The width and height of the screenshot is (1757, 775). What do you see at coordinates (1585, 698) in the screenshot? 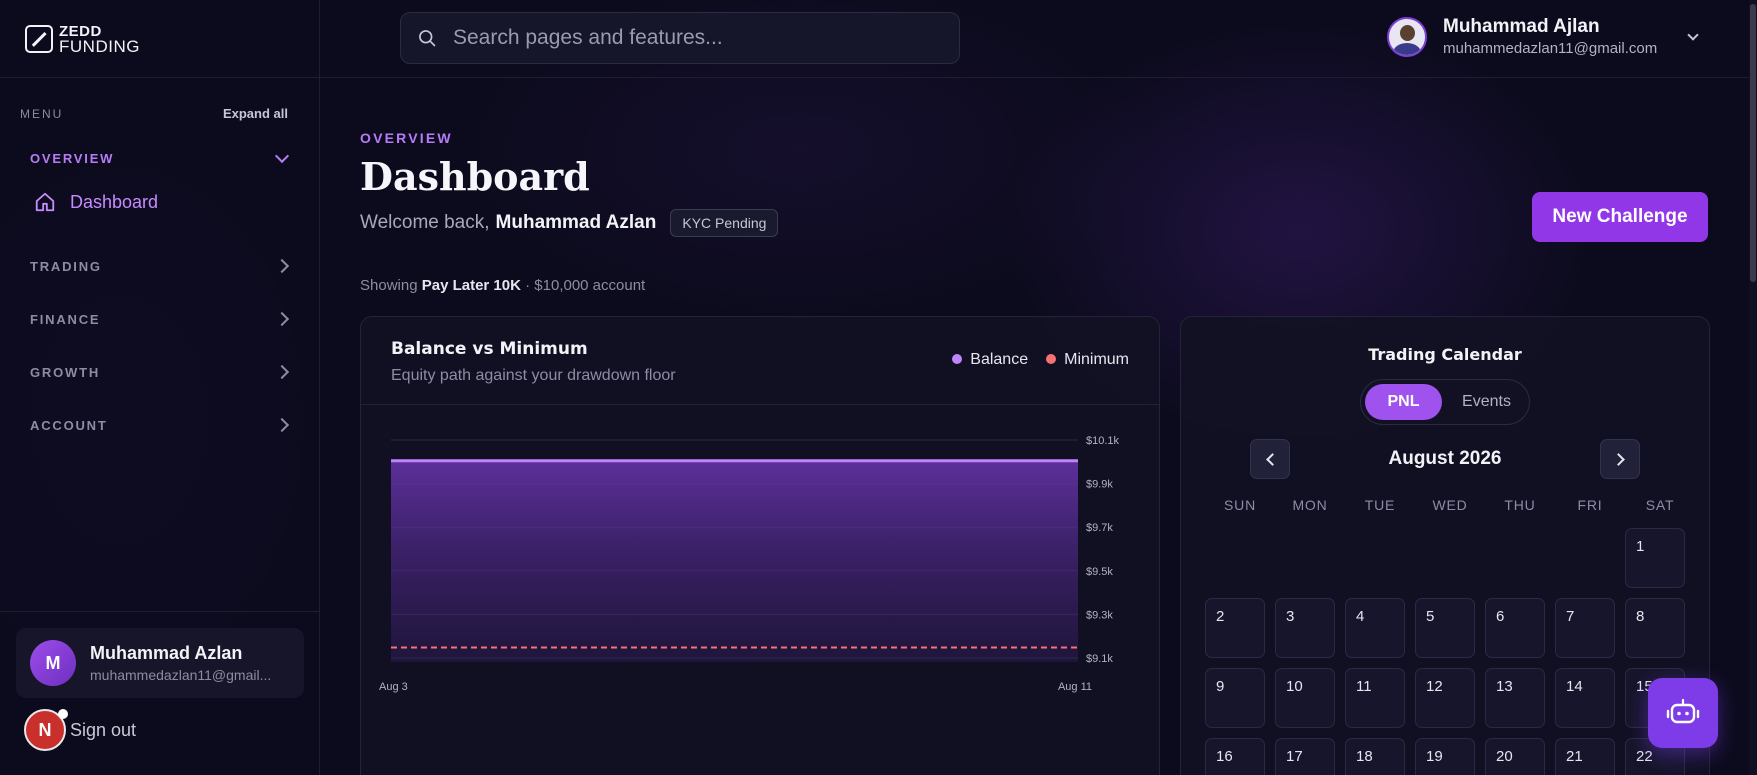
I see `calendar-day: 14` at bounding box center [1585, 698].